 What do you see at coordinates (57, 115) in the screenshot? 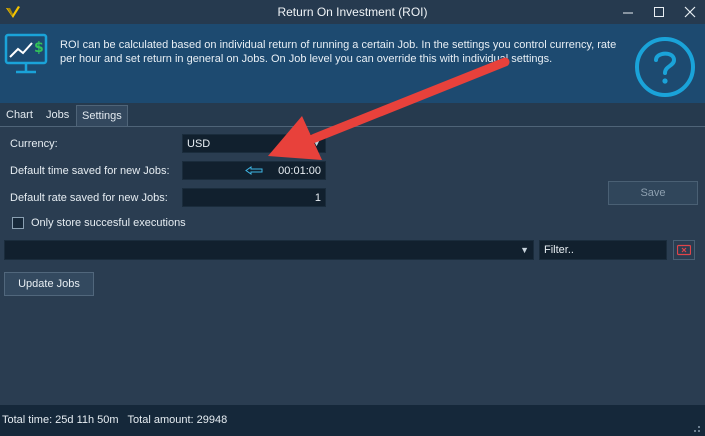
I see `tab-jobs: Jobs` at bounding box center [57, 115].